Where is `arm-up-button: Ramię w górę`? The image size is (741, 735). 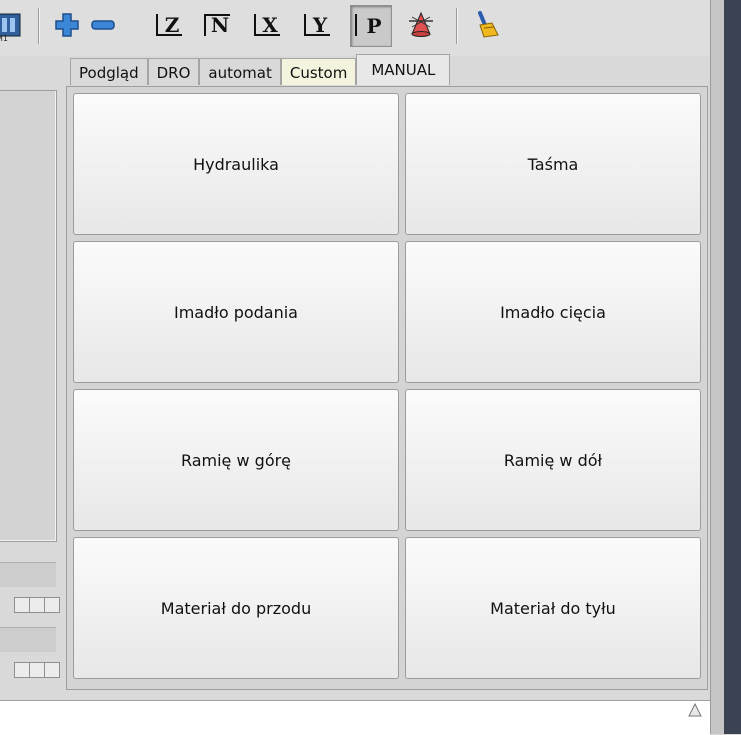 arm-up-button: Ramię w górę is located at coordinates (236, 460).